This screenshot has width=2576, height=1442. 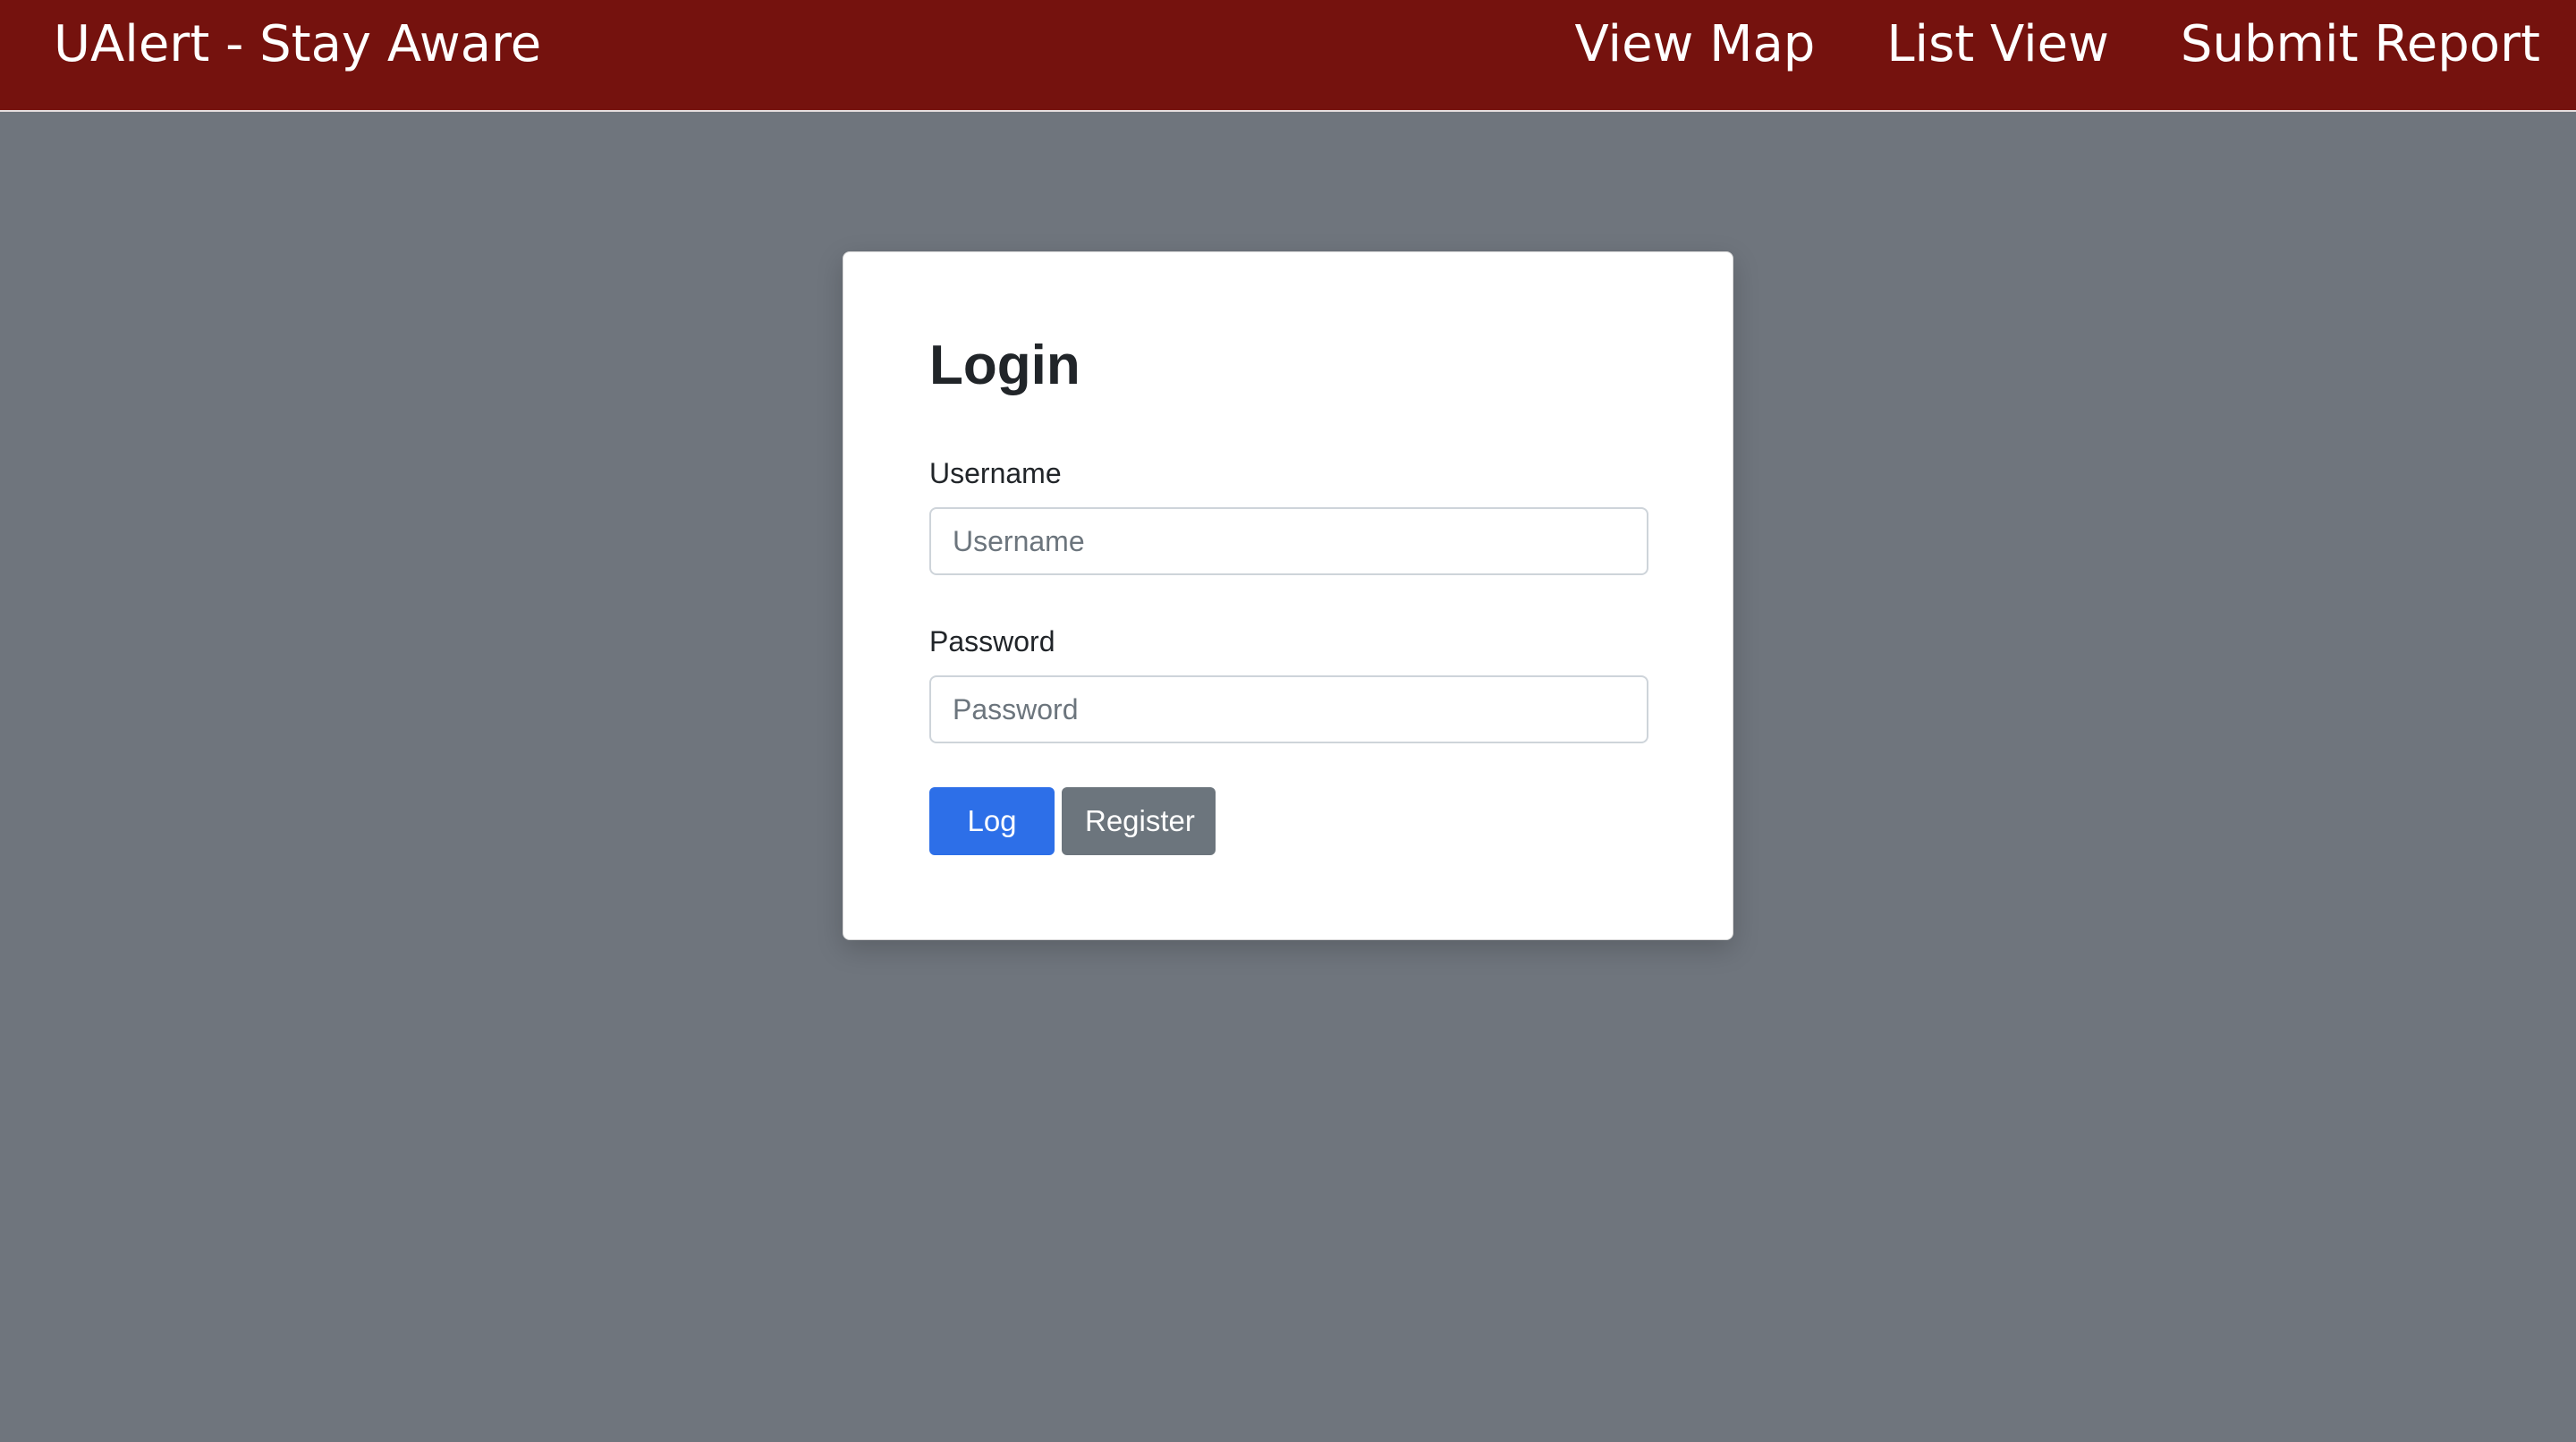 What do you see at coordinates (1288, 541) in the screenshot?
I see `username-input` at bounding box center [1288, 541].